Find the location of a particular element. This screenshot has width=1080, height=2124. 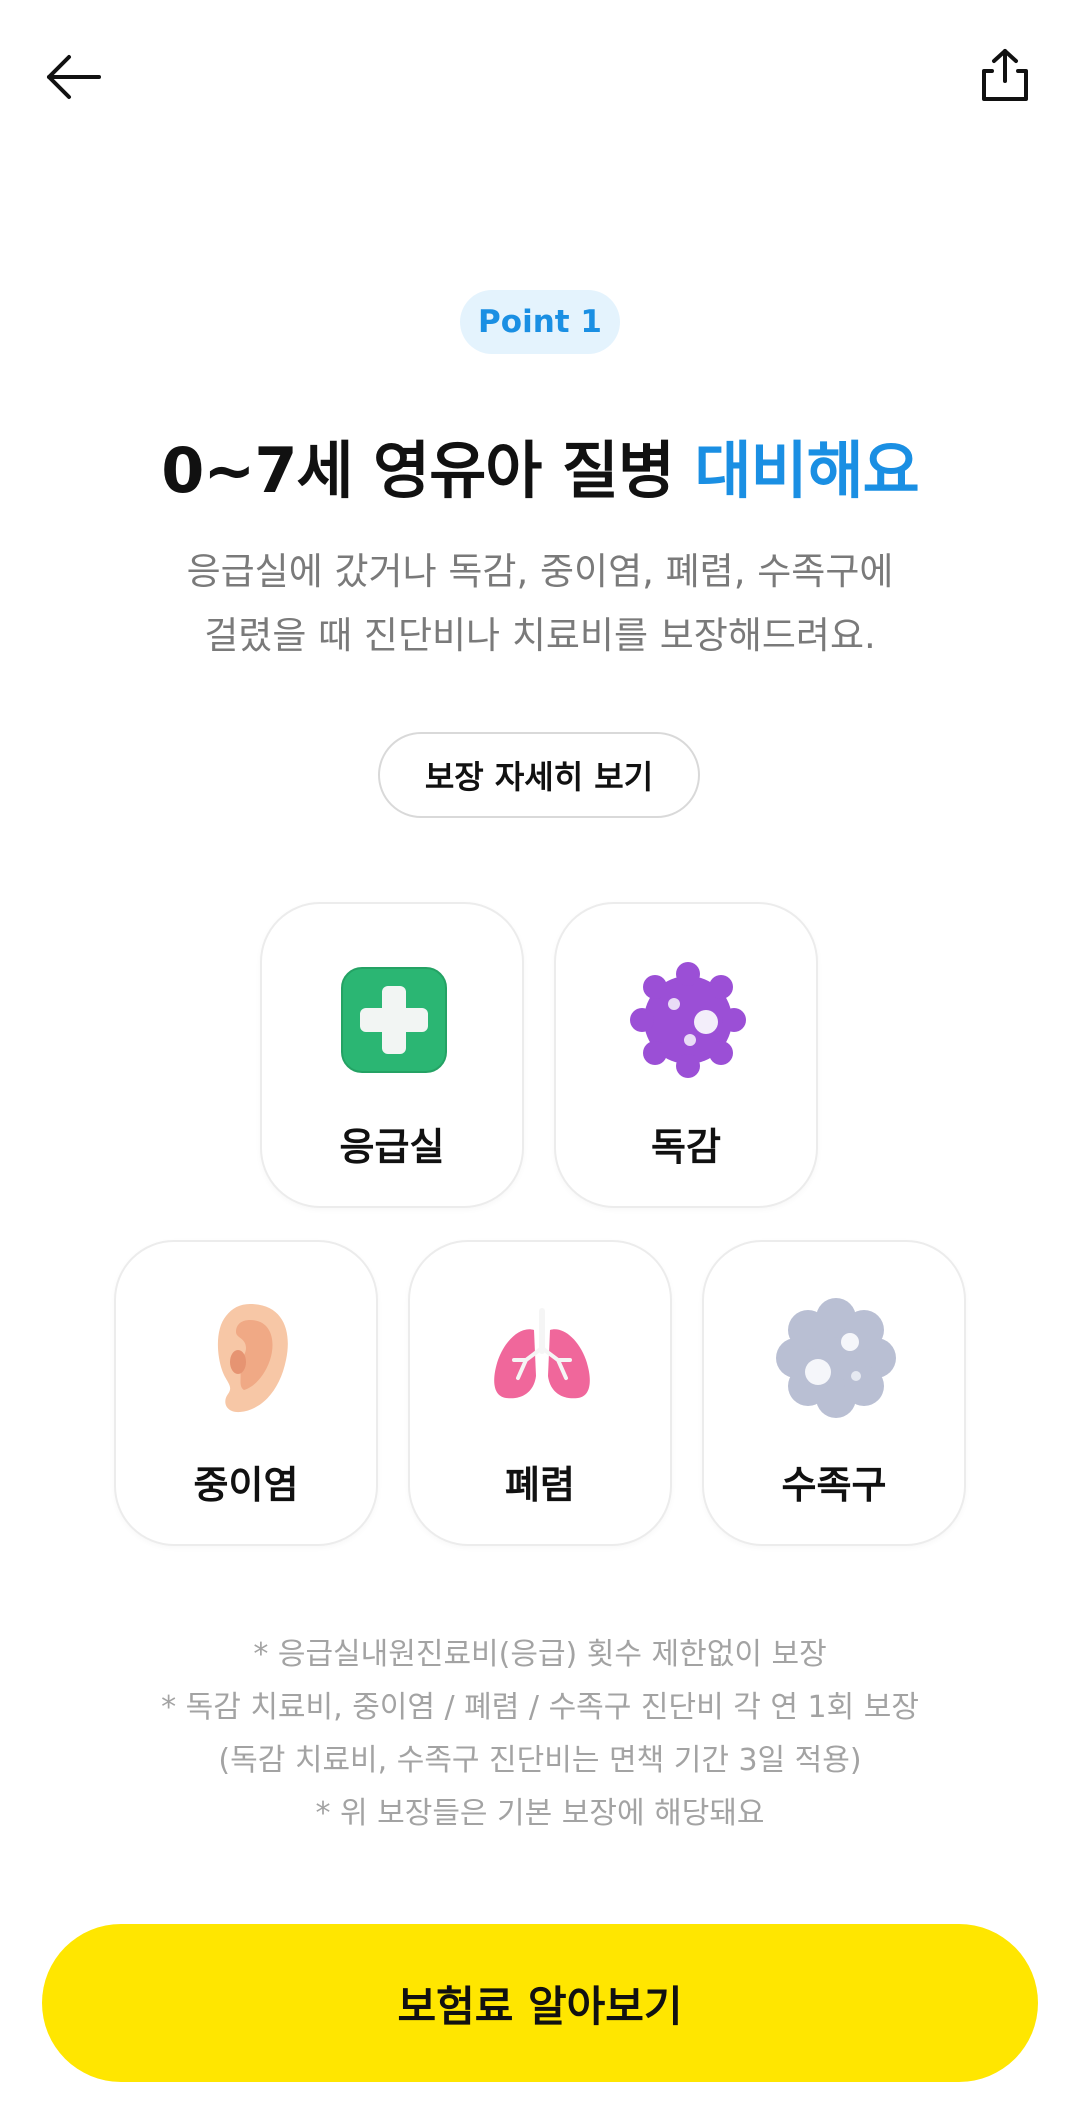

coverage-label: 독감 is located at coordinates (686, 1147).